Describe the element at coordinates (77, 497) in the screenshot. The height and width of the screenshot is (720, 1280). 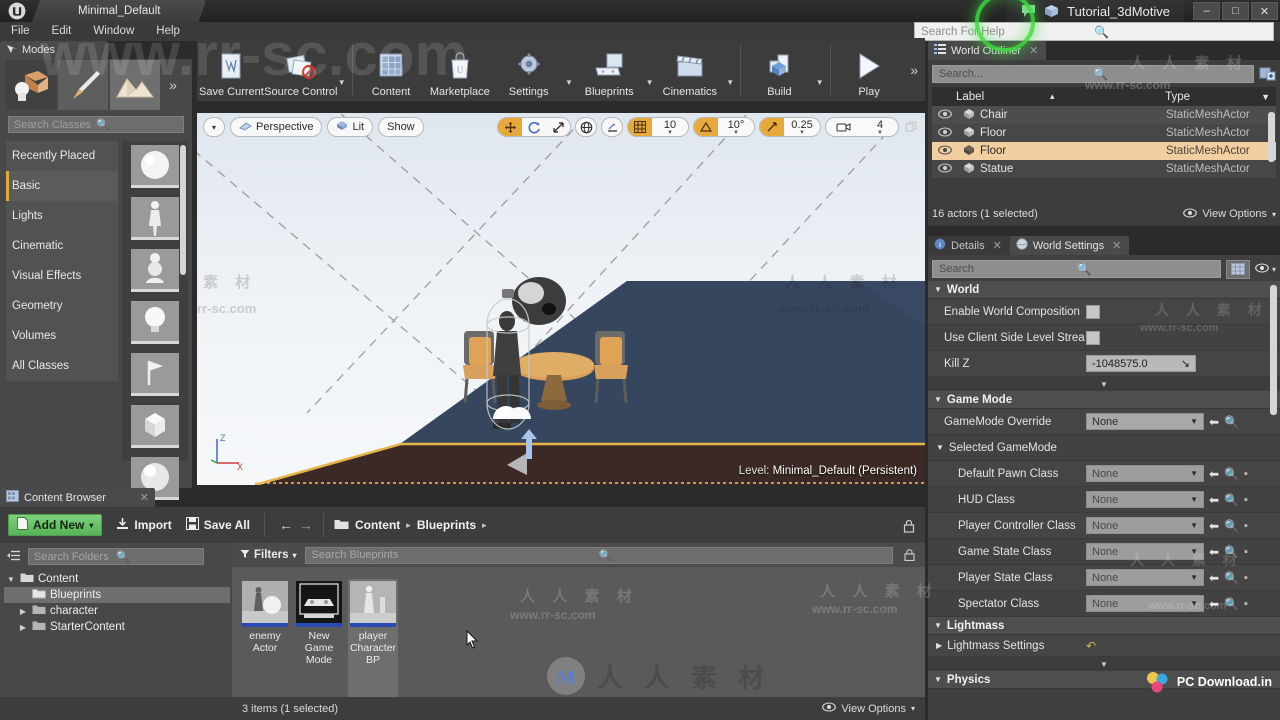
I see `tab-content-browser: Content Browser ✕` at that location.